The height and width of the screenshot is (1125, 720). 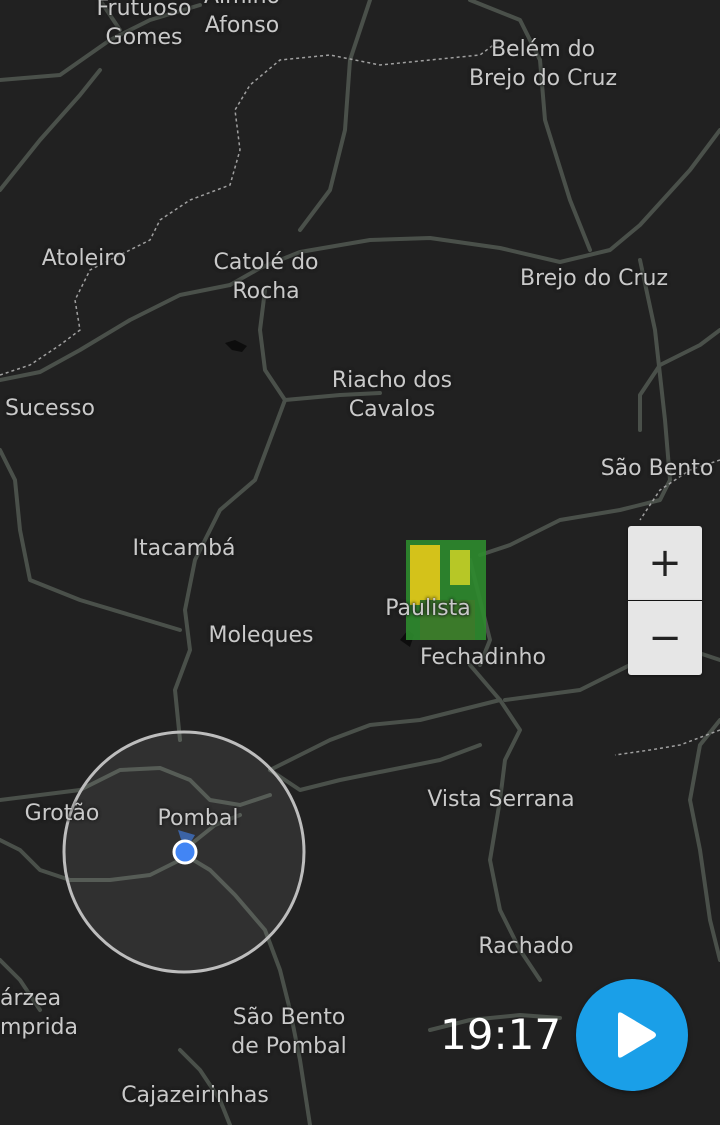 What do you see at coordinates (242, 19) in the screenshot?
I see `place-almino-afonso: AlminoAfonso` at bounding box center [242, 19].